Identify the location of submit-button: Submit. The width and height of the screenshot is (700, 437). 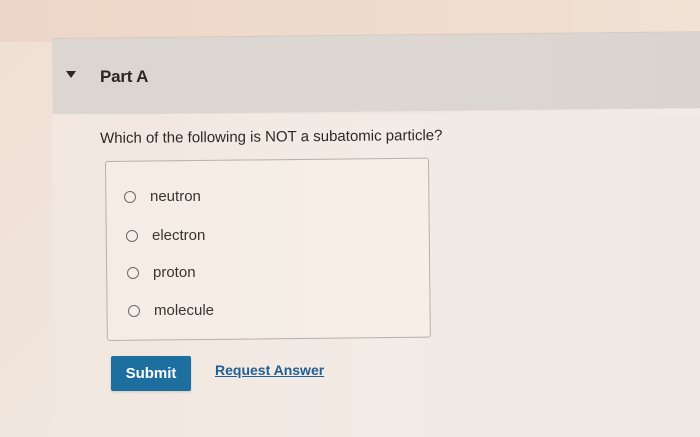
(151, 373).